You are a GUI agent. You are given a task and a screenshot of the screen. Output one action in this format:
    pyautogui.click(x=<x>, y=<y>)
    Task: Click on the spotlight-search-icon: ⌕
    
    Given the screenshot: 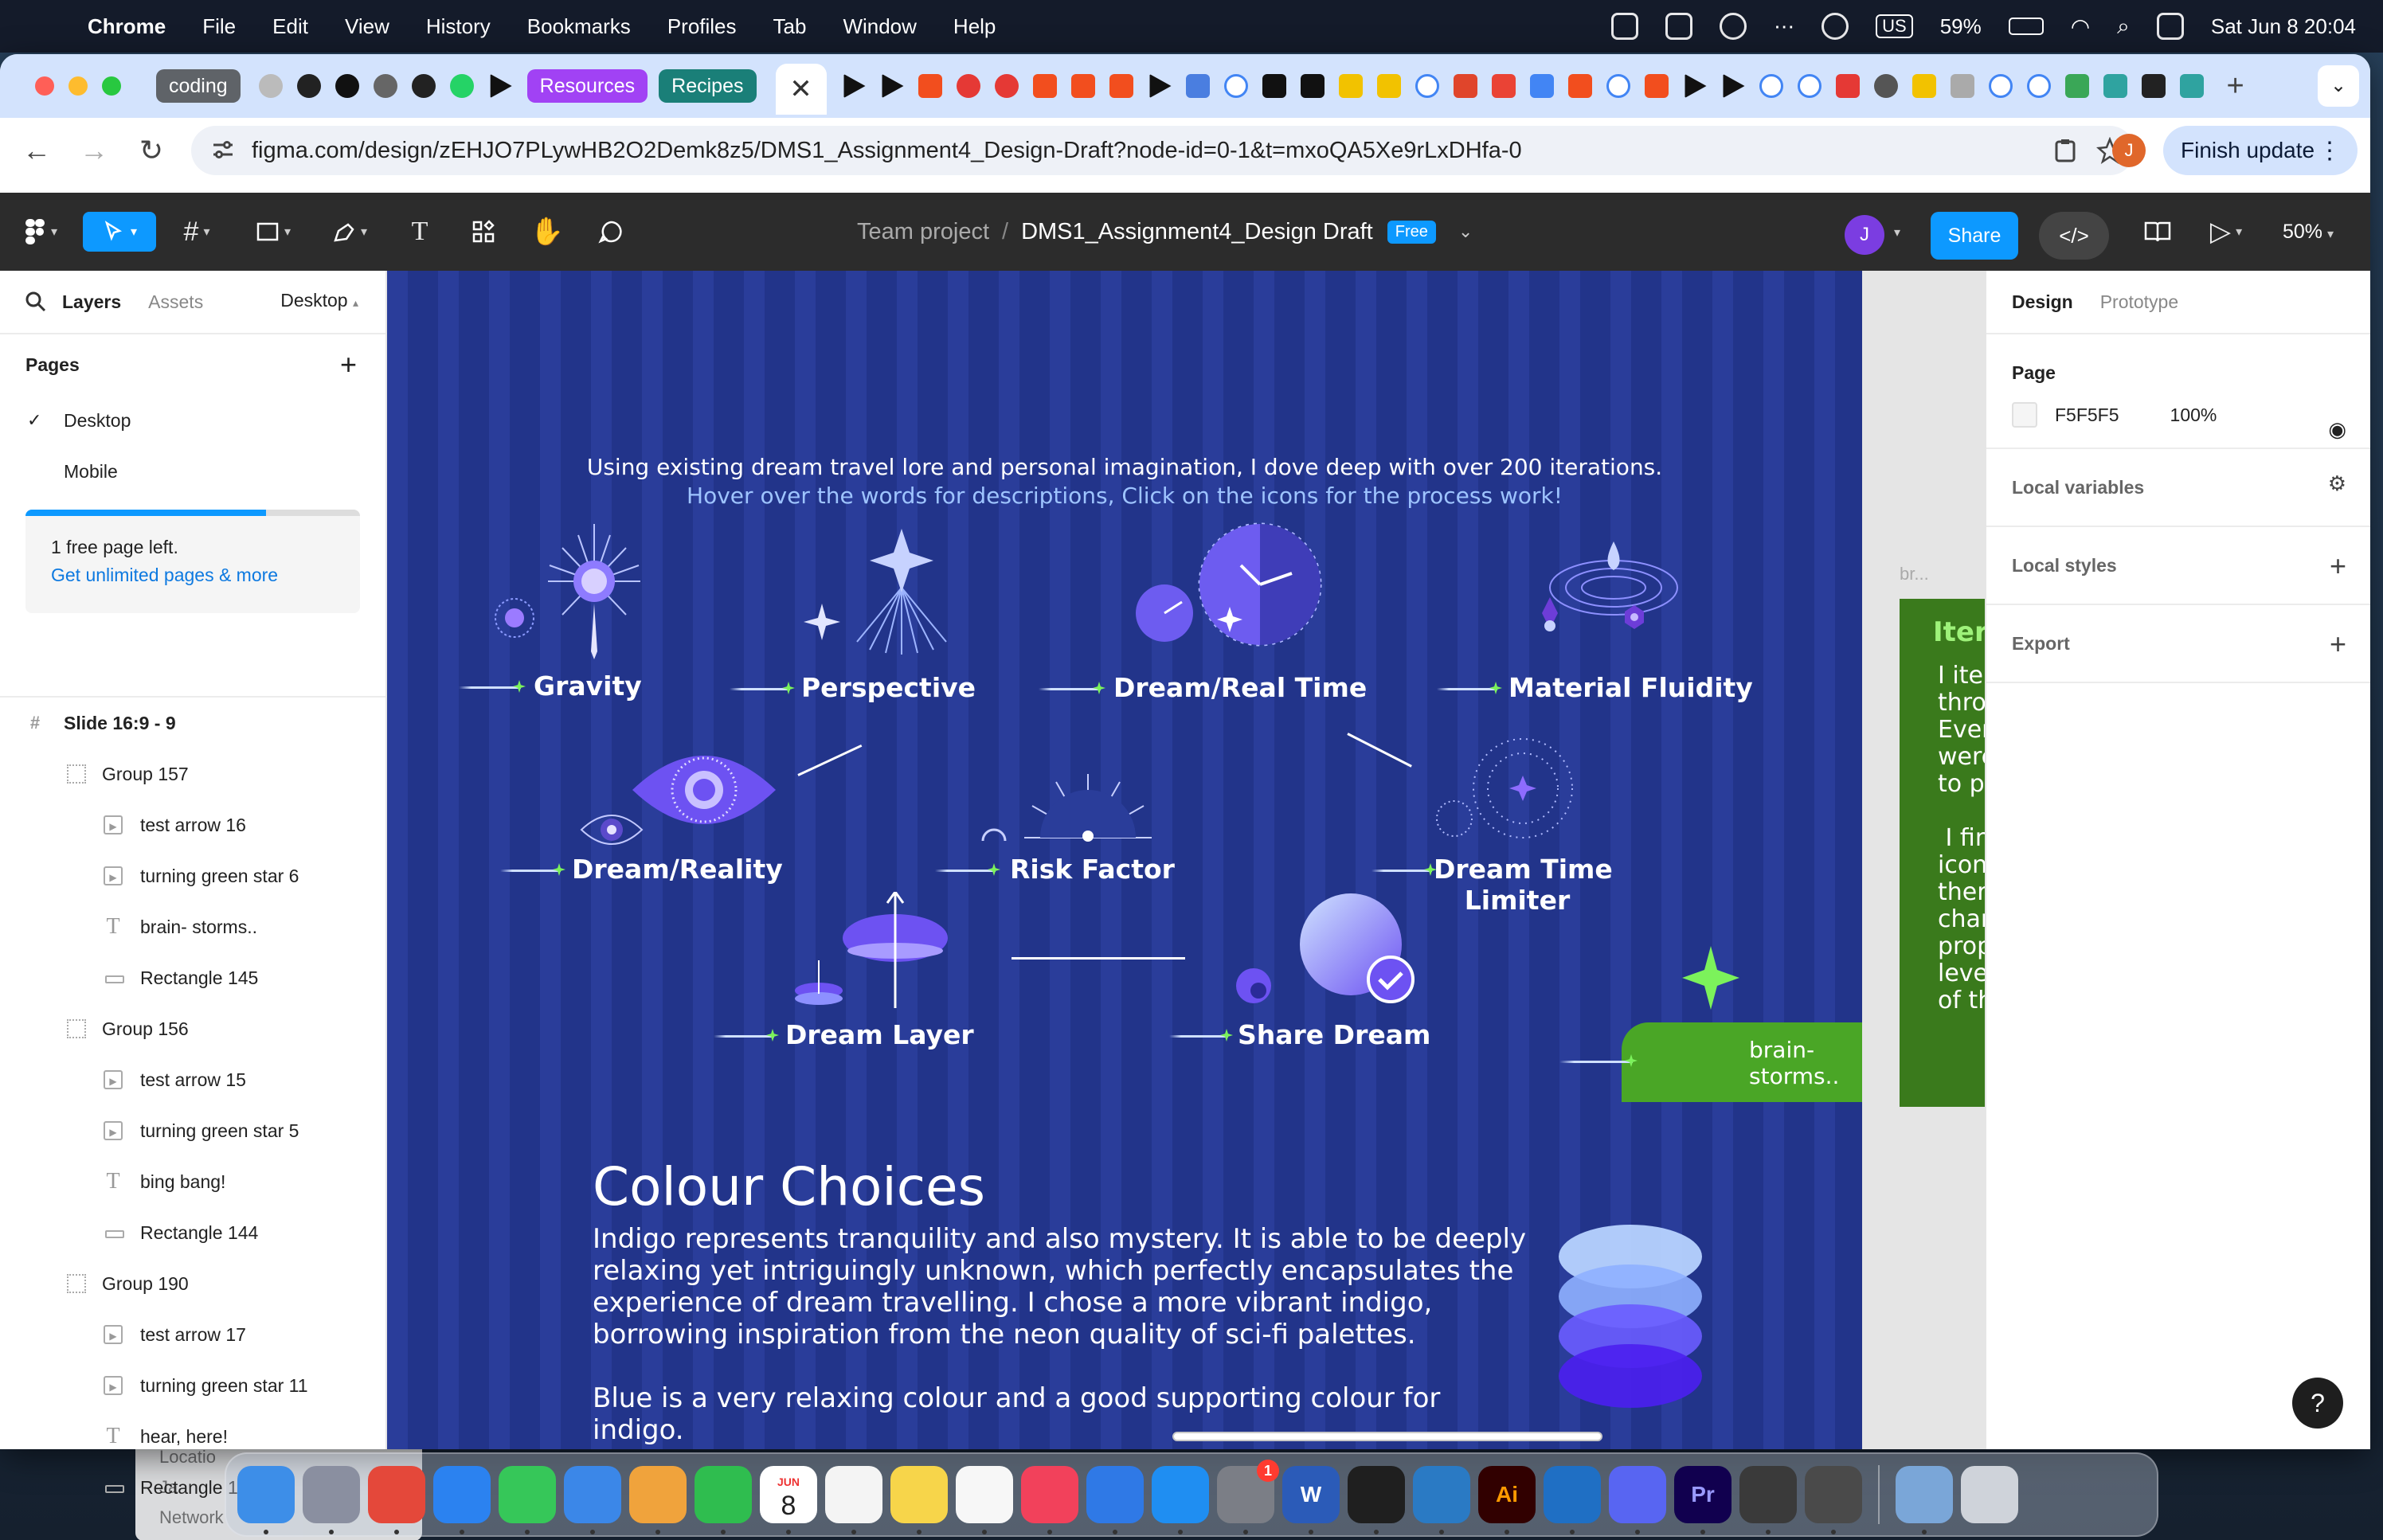 What is the action you would take?
    pyautogui.click(x=2123, y=27)
    